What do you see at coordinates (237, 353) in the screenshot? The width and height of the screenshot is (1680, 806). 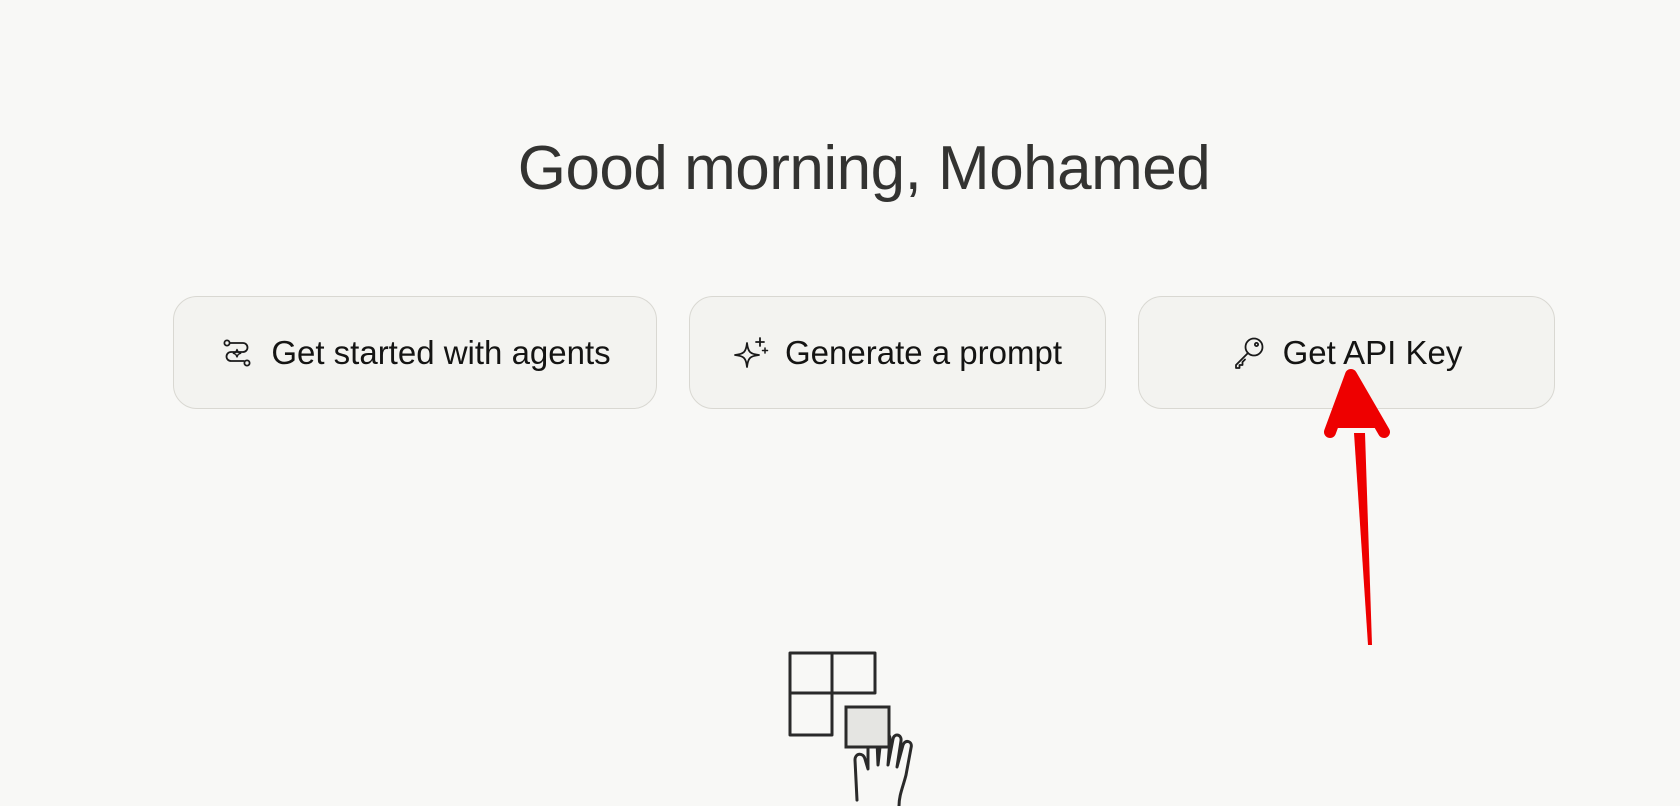 I see `agents-flow-icon` at bounding box center [237, 353].